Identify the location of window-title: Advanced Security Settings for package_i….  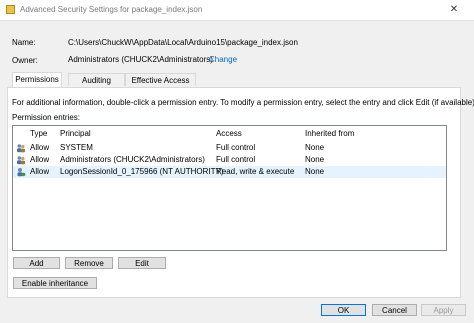
(111, 9).